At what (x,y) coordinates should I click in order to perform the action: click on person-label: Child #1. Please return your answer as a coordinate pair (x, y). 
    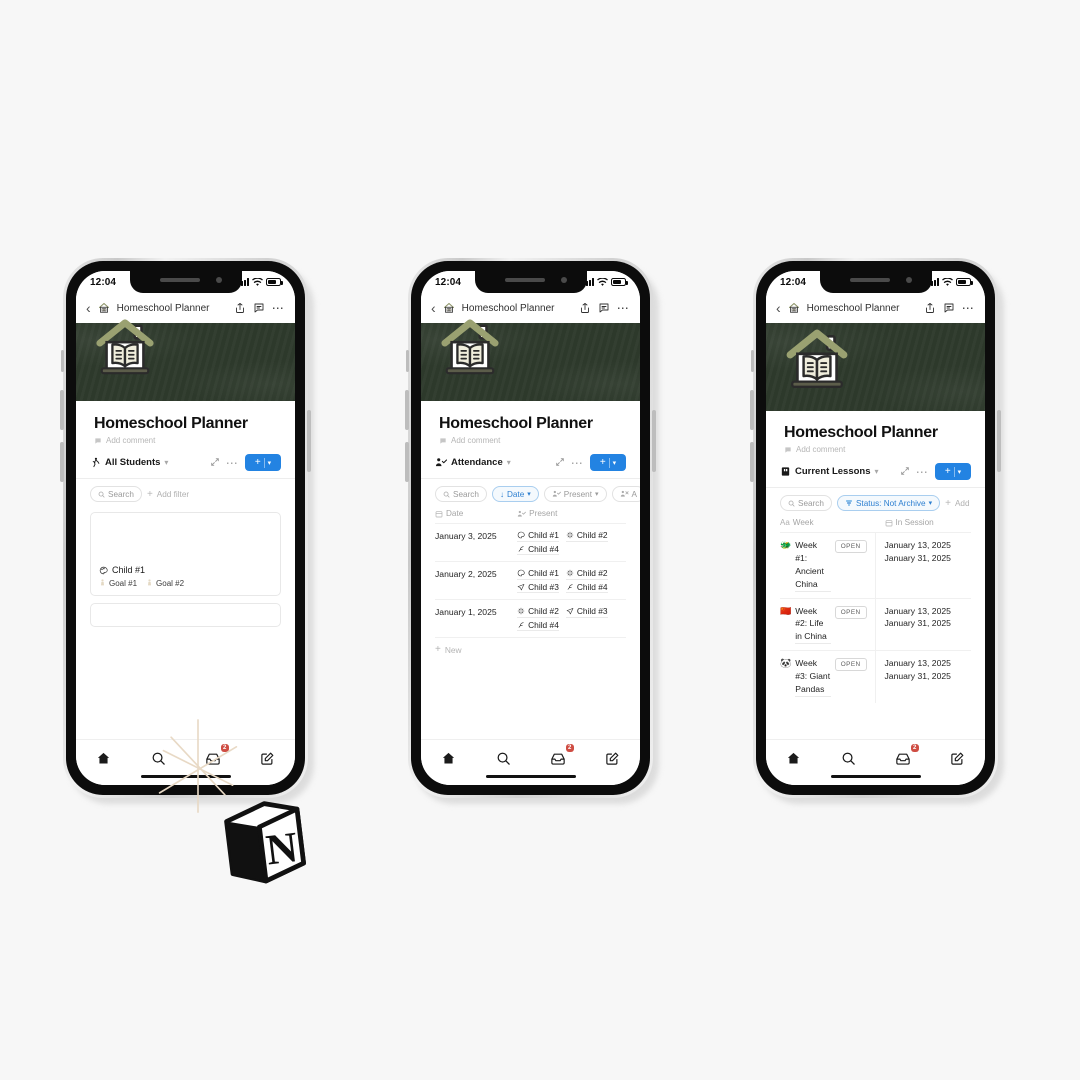
    Looking at the image, I should click on (543, 535).